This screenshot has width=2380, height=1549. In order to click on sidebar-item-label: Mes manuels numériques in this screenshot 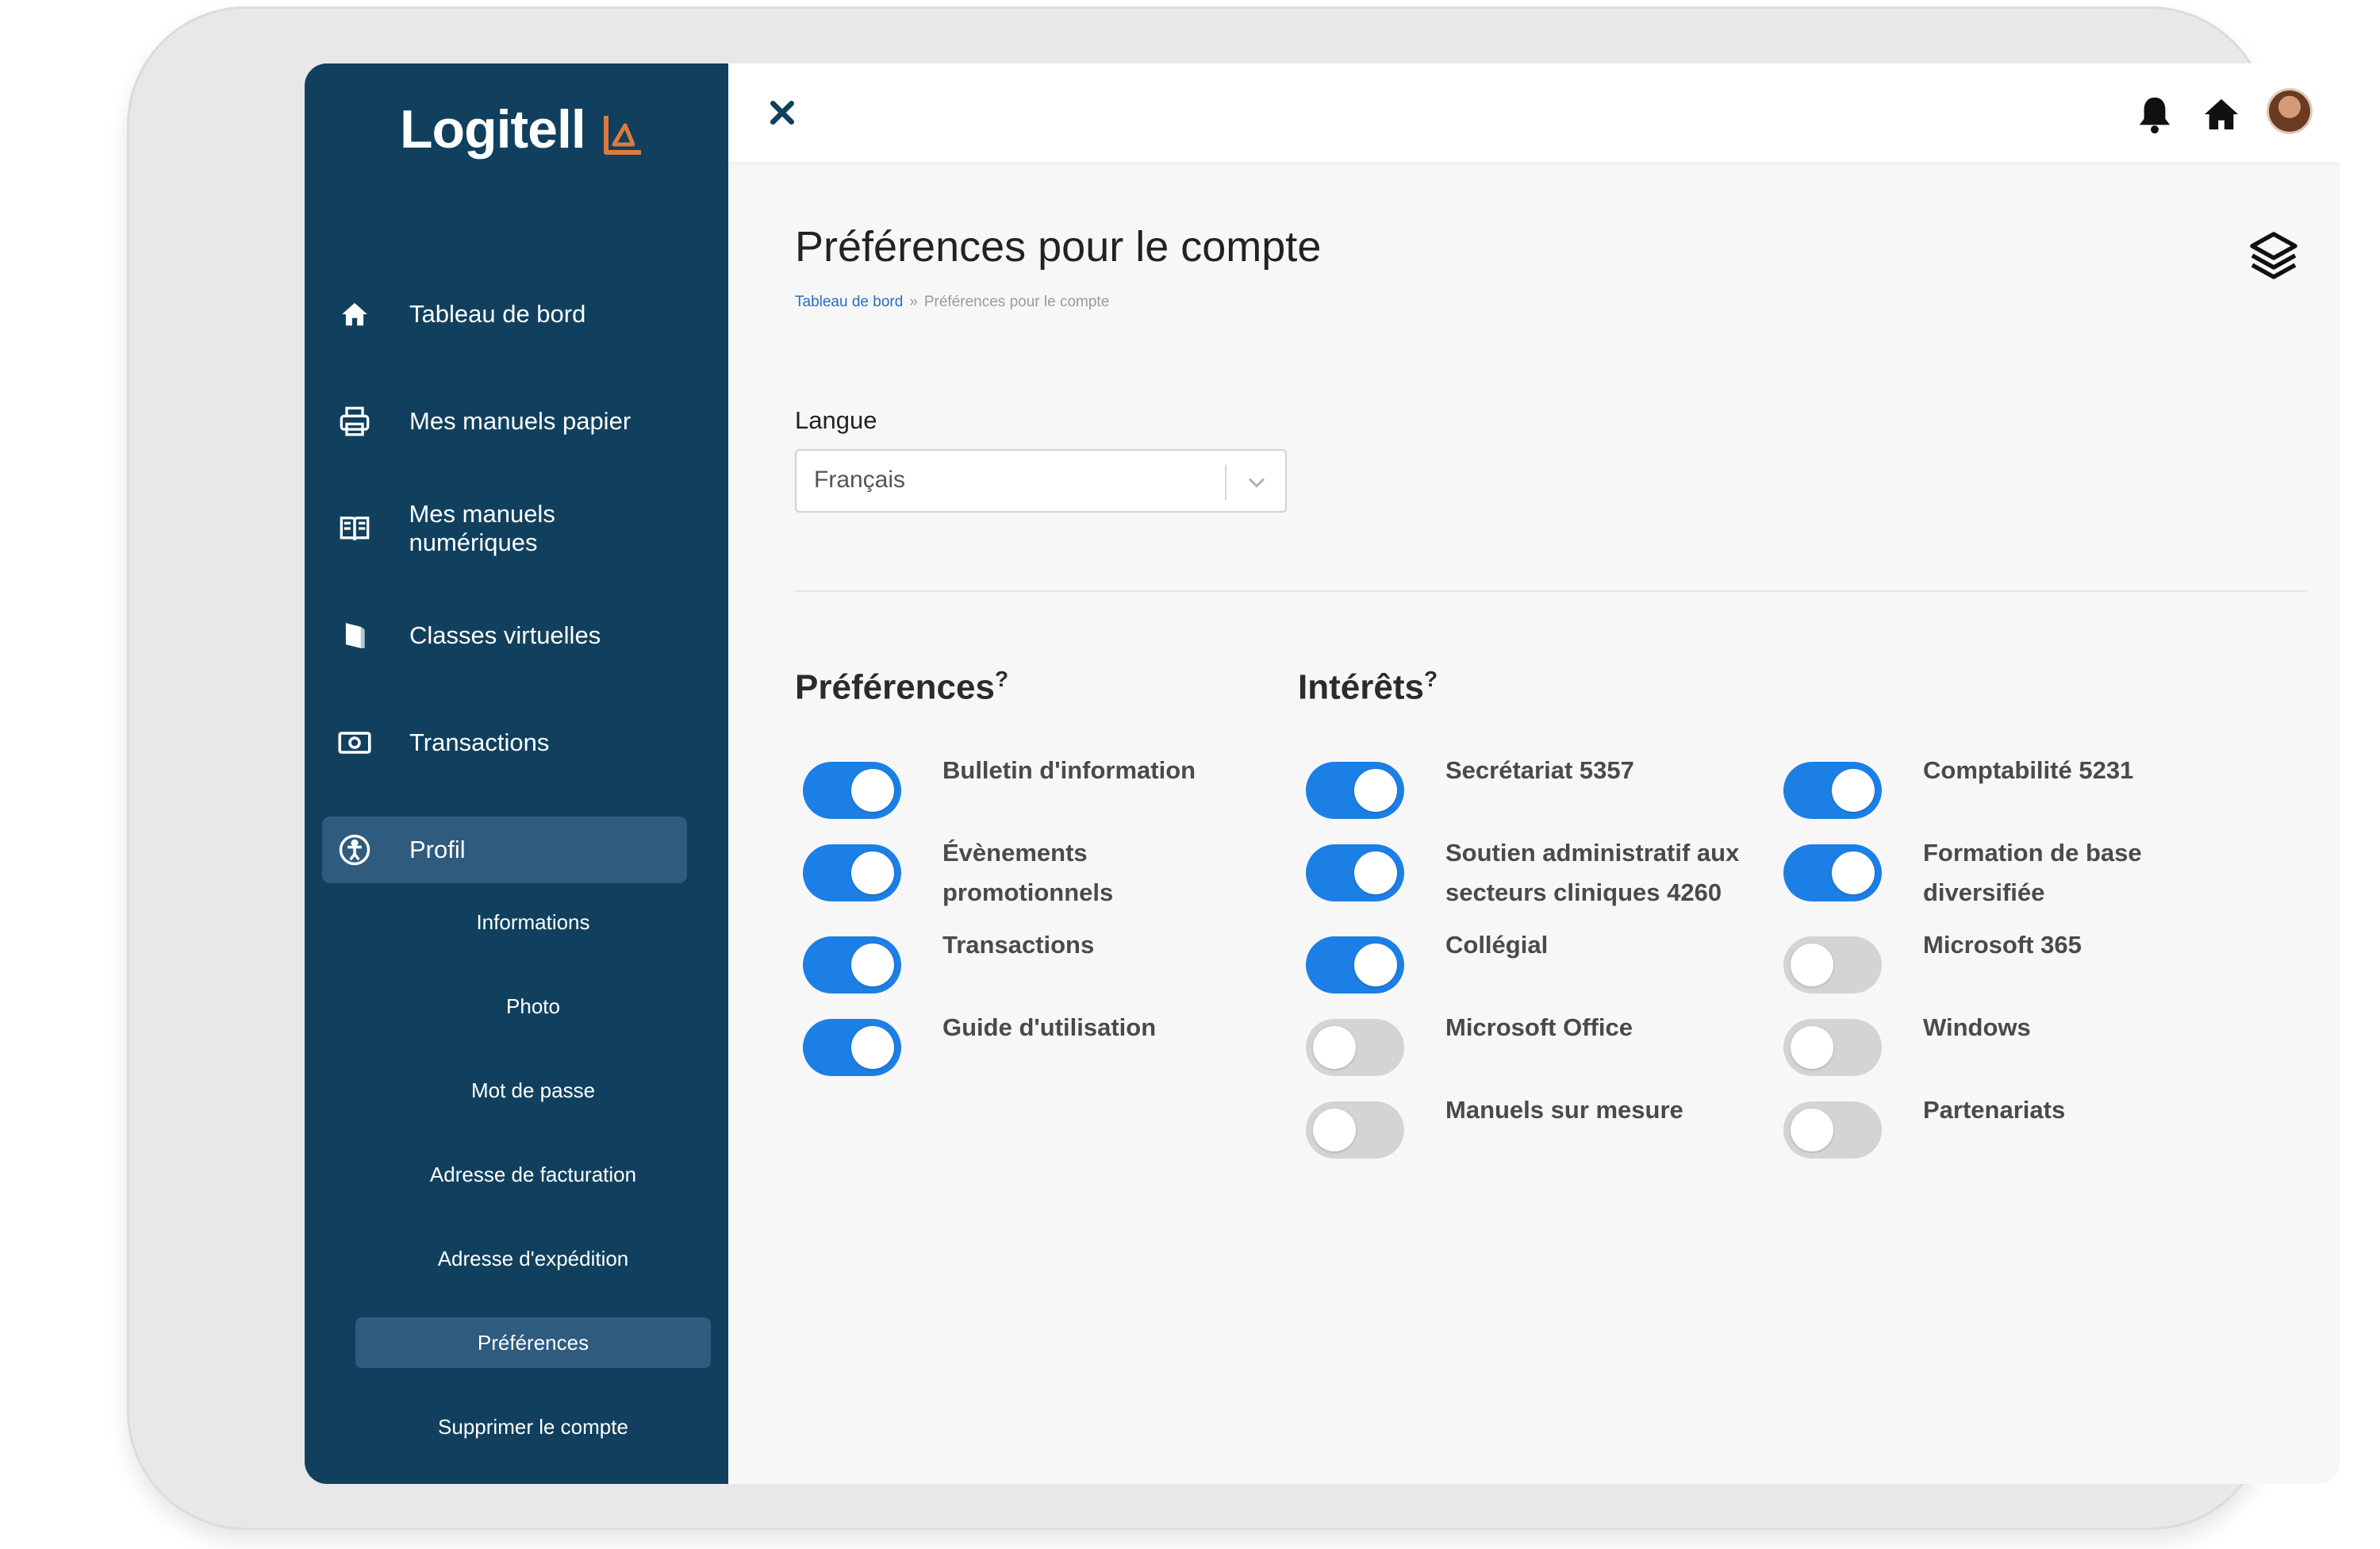, I will do `click(482, 528)`.